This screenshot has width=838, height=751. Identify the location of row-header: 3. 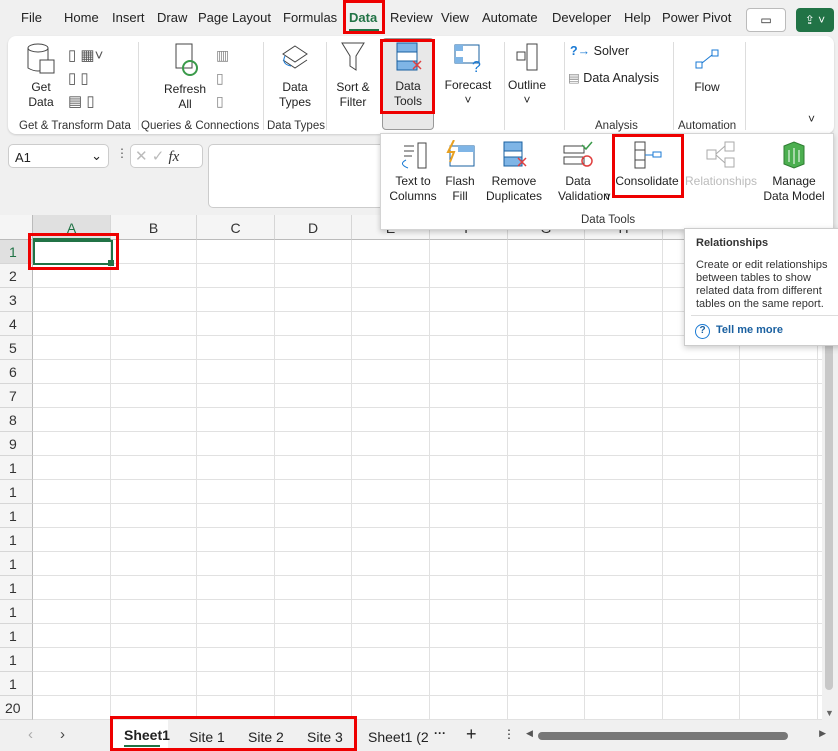
(16, 300).